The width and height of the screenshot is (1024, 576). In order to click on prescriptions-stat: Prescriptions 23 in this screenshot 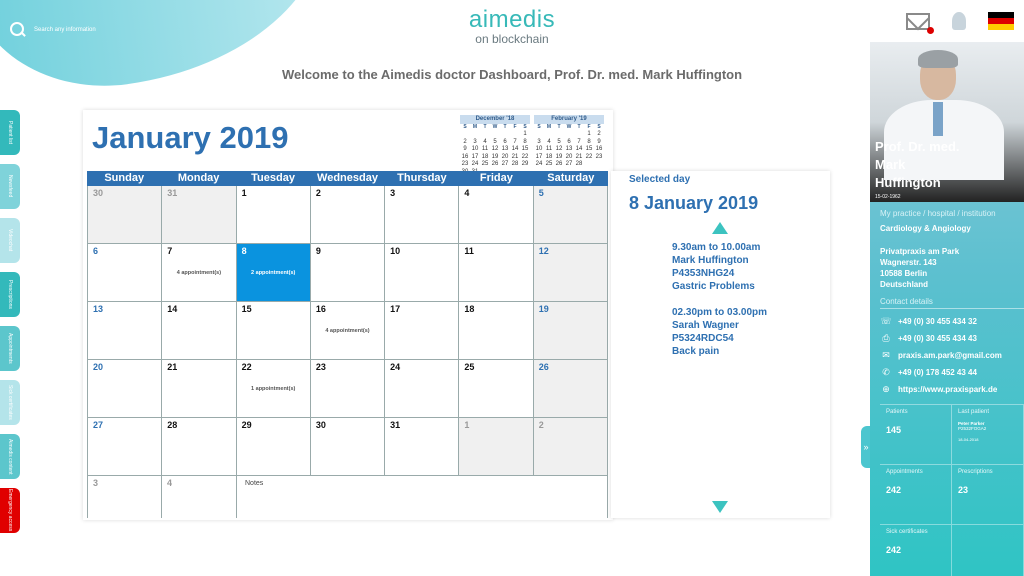, I will do `click(988, 495)`.